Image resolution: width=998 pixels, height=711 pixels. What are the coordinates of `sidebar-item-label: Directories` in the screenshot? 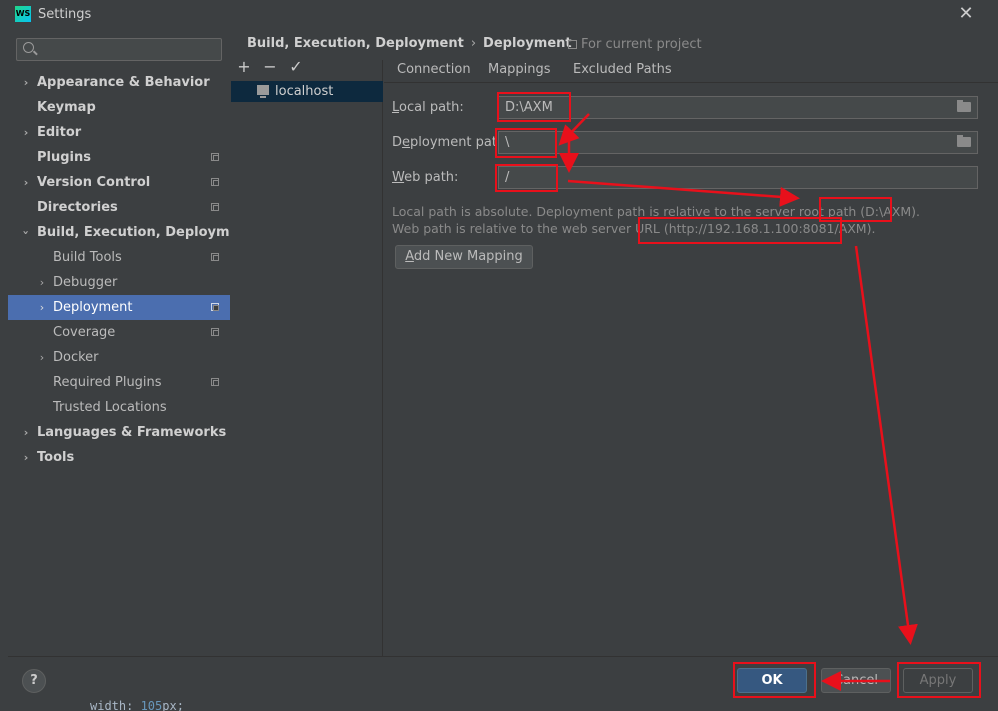 It's located at (77, 207).